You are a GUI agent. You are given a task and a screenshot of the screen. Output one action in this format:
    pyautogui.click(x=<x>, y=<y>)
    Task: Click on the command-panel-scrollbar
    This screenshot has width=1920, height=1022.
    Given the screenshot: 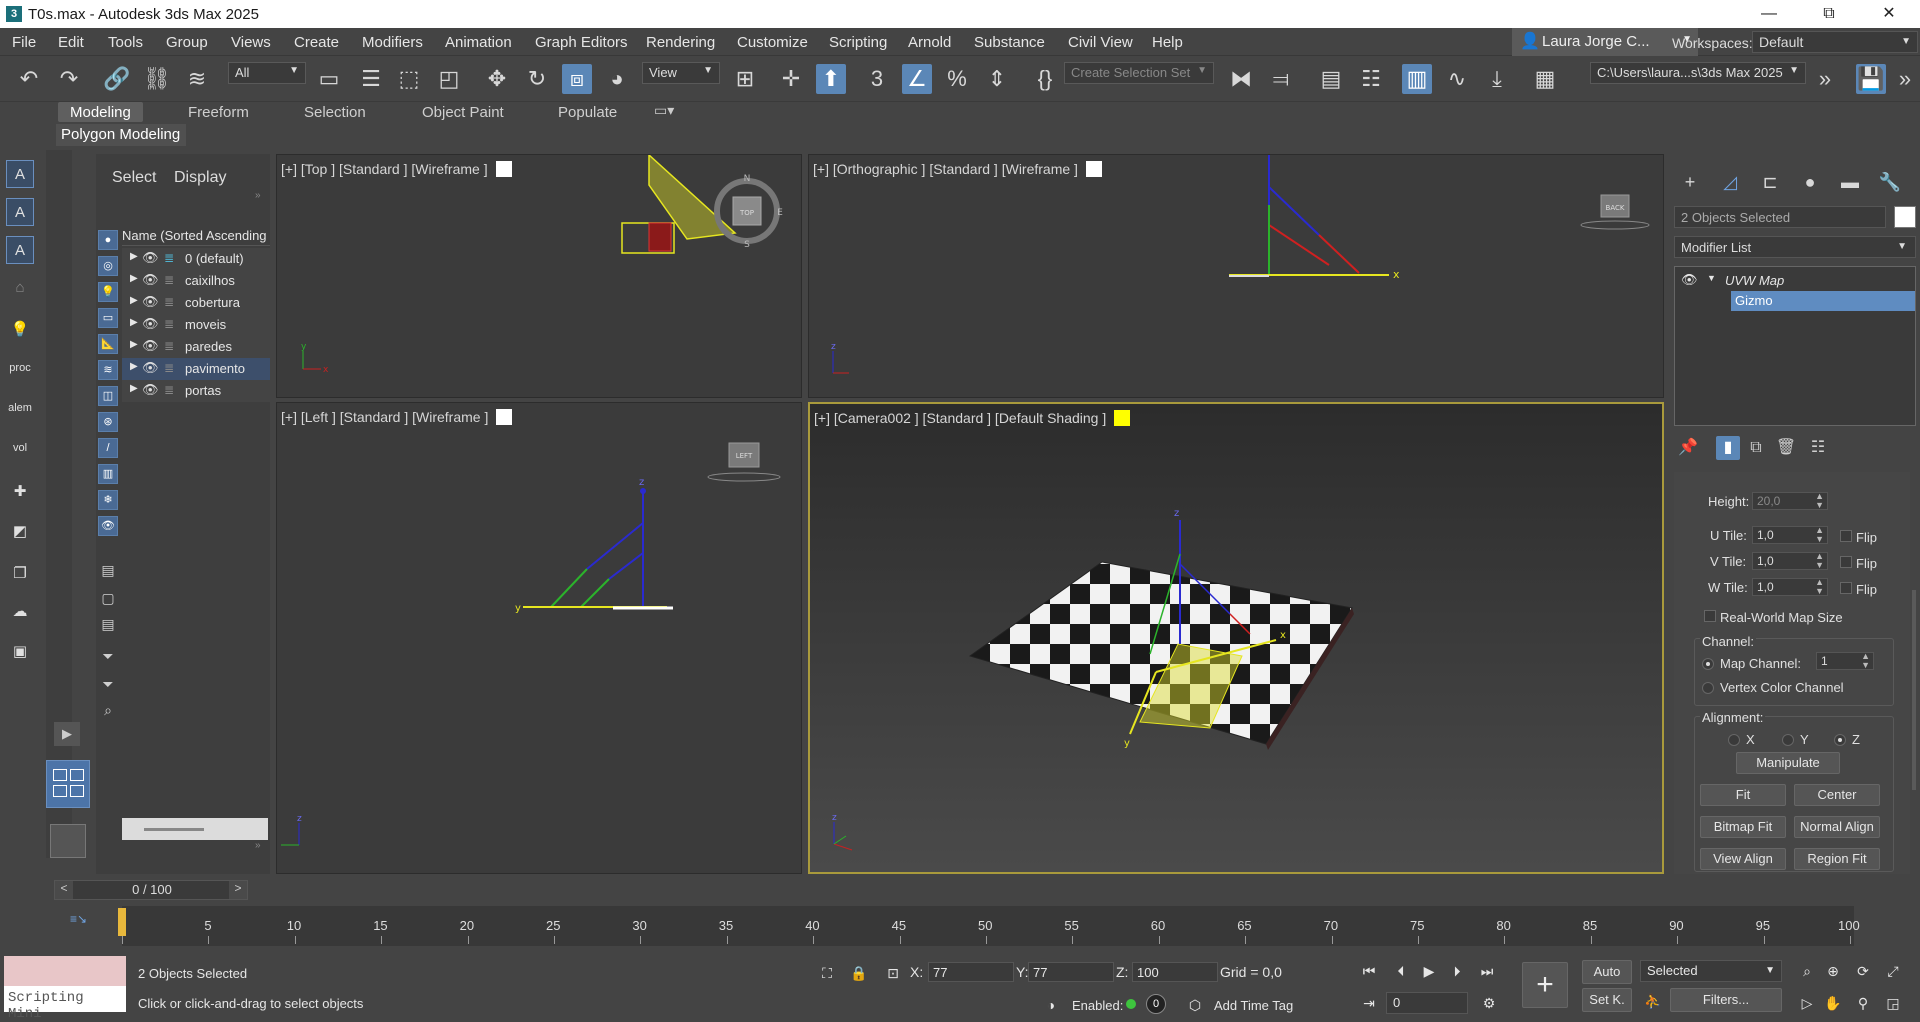 What is the action you would take?
    pyautogui.click(x=1914, y=690)
    